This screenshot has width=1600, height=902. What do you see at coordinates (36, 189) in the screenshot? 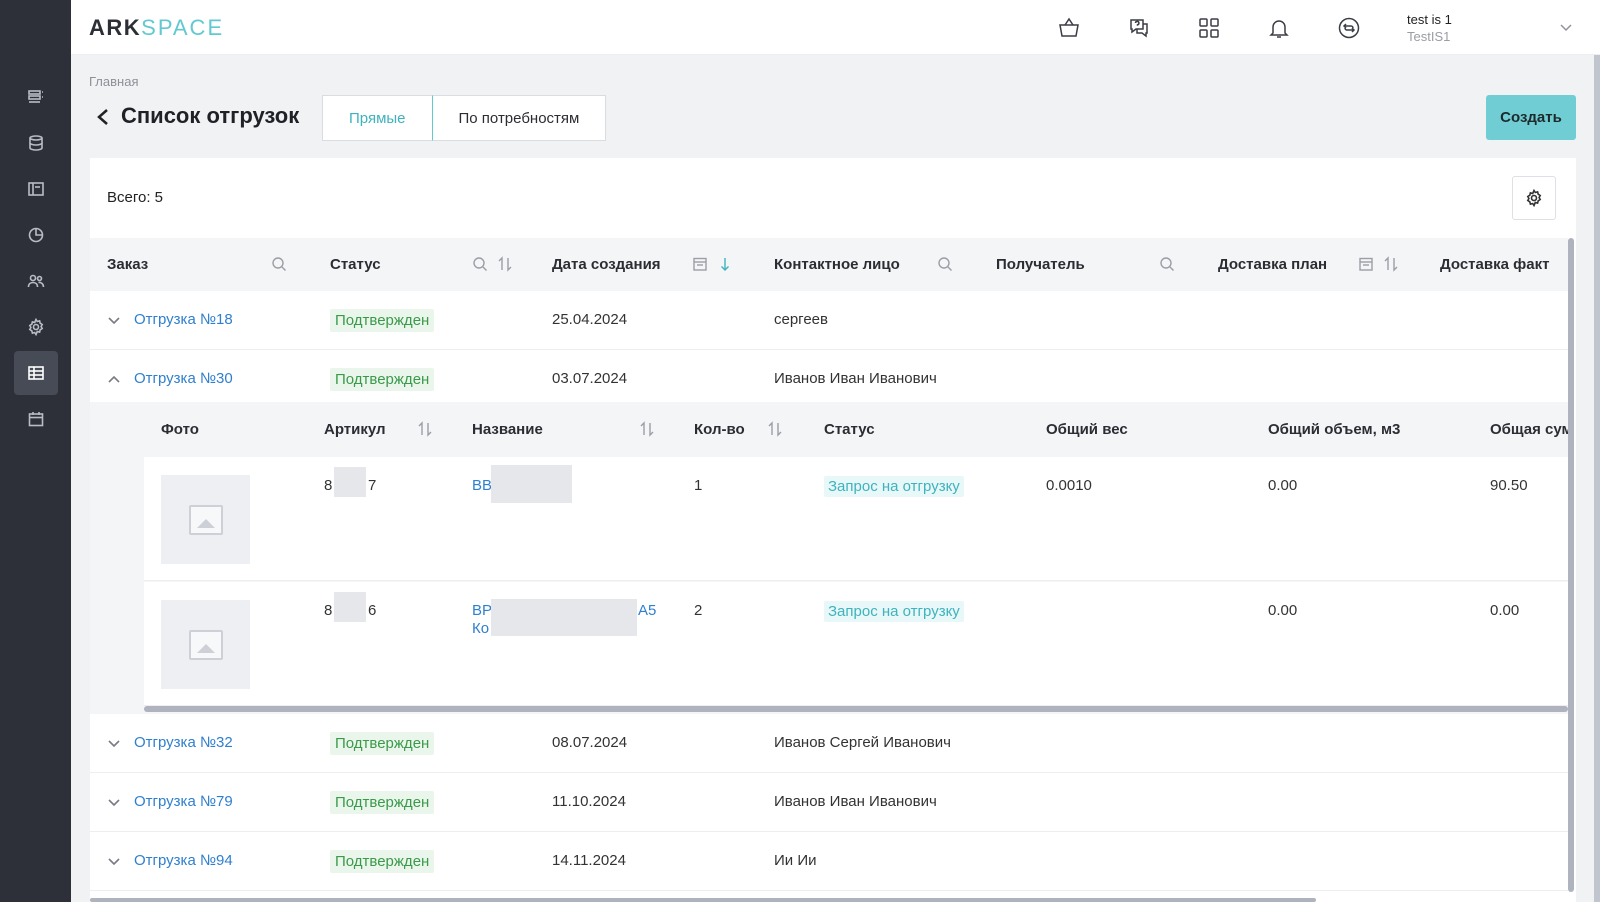
I see `sidebar-item-layout` at bounding box center [36, 189].